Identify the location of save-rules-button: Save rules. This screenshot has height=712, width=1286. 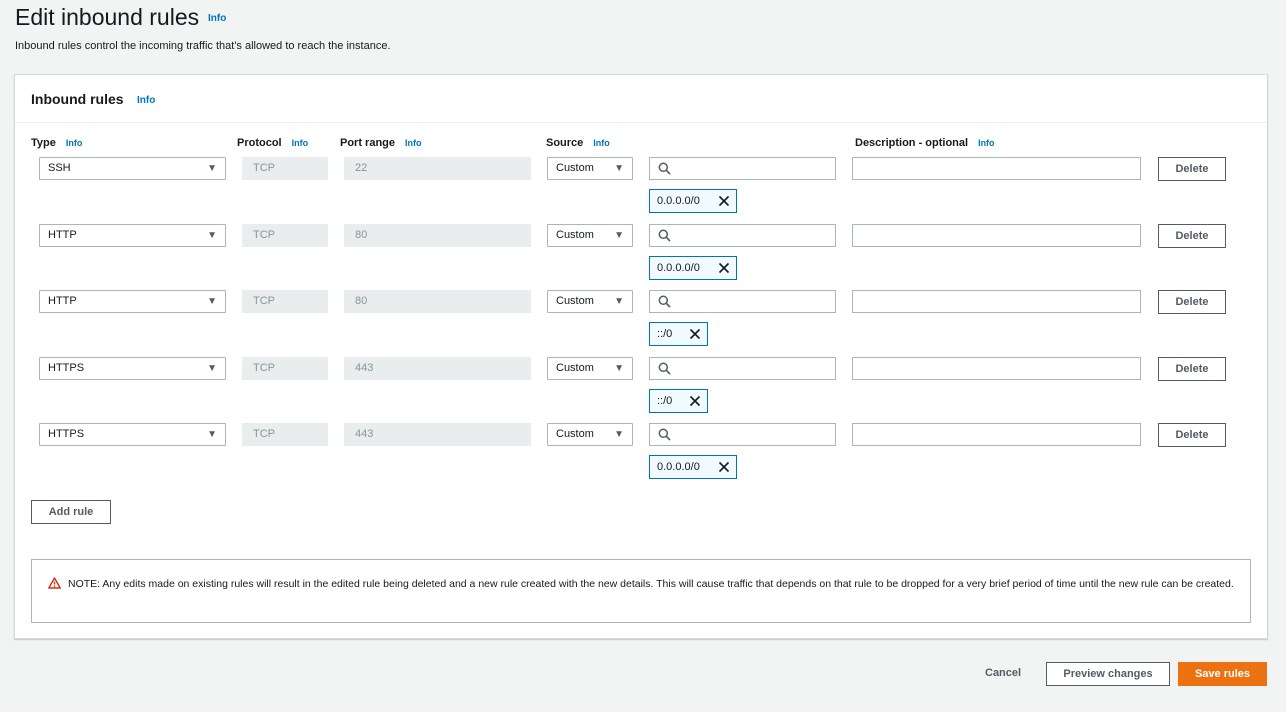
(1222, 674).